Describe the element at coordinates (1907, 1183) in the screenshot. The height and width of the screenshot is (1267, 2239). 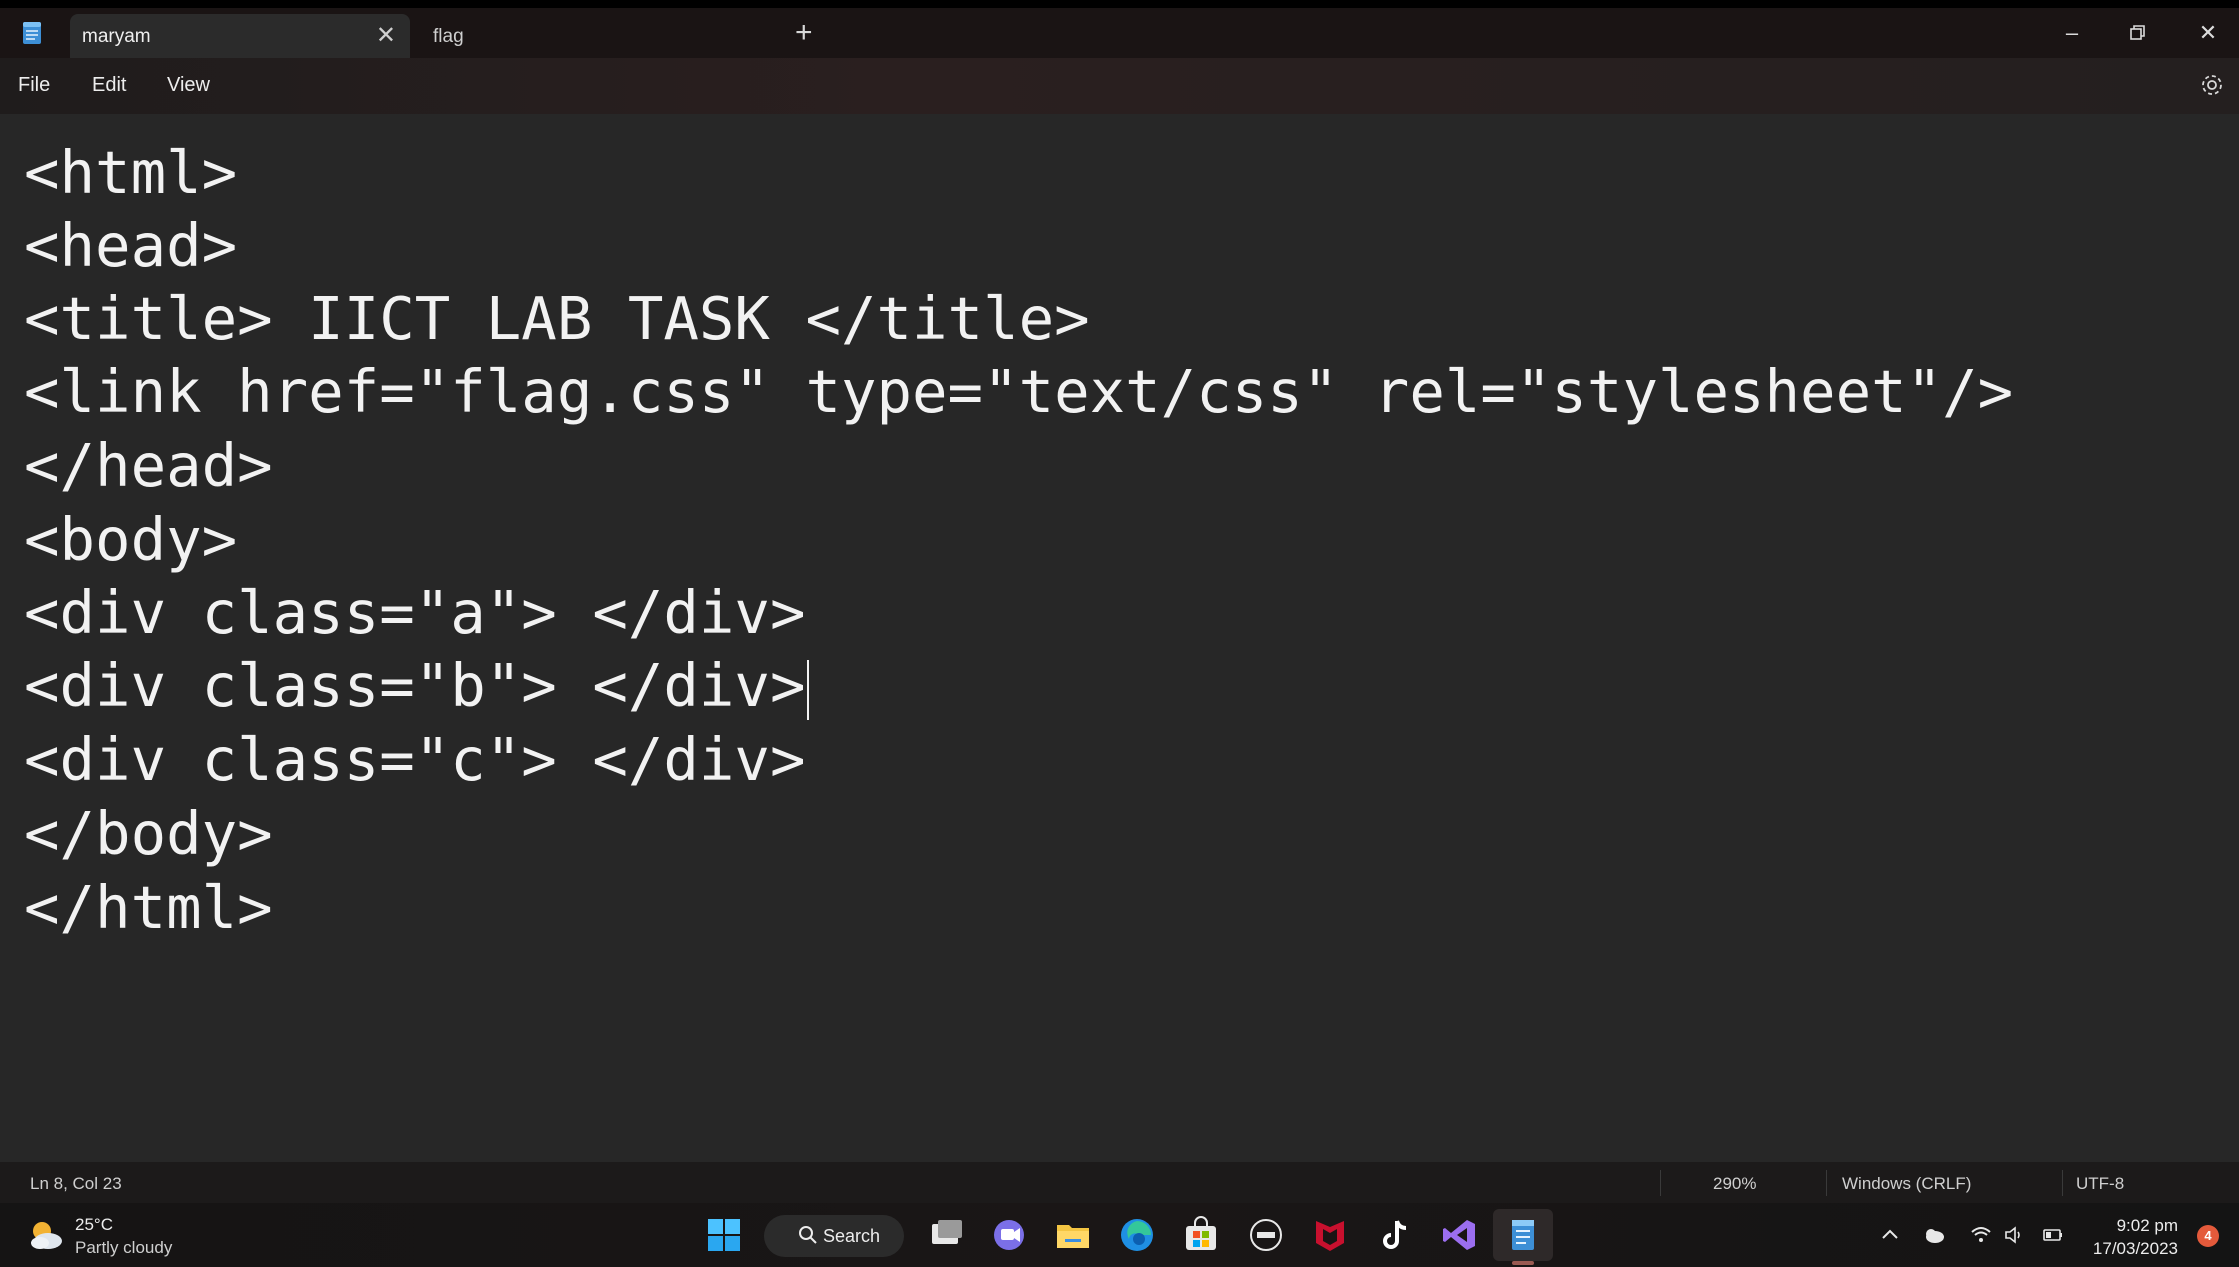
I see `line-endings: Windows (CRLF)` at that location.